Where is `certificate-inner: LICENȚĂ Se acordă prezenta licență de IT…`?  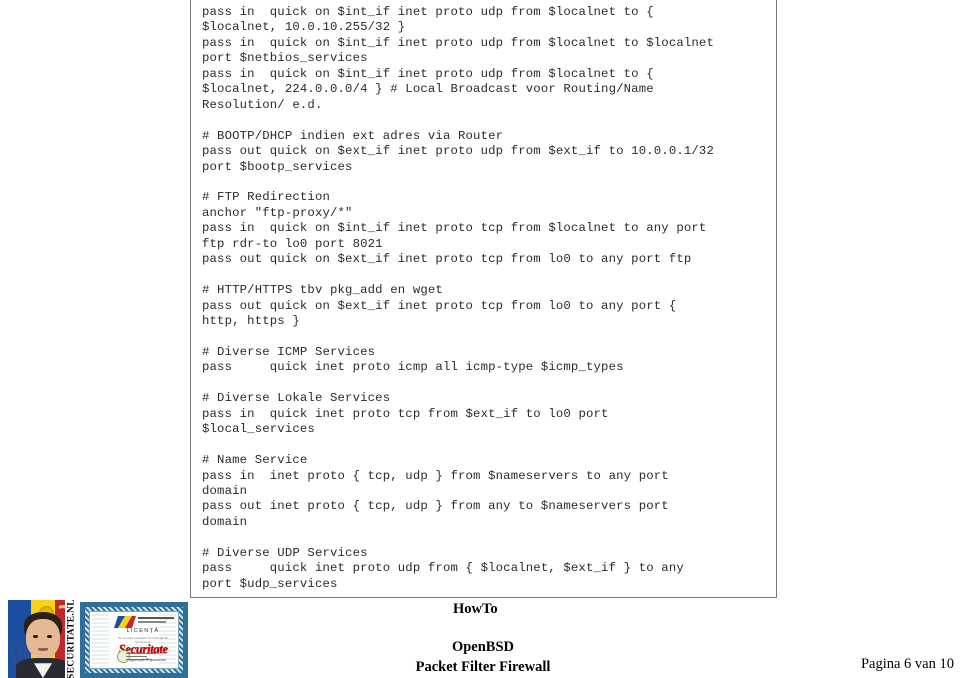
certificate-inner: LICENȚĂ Se acordă prezenta licență de IT… is located at coordinates (134, 640).